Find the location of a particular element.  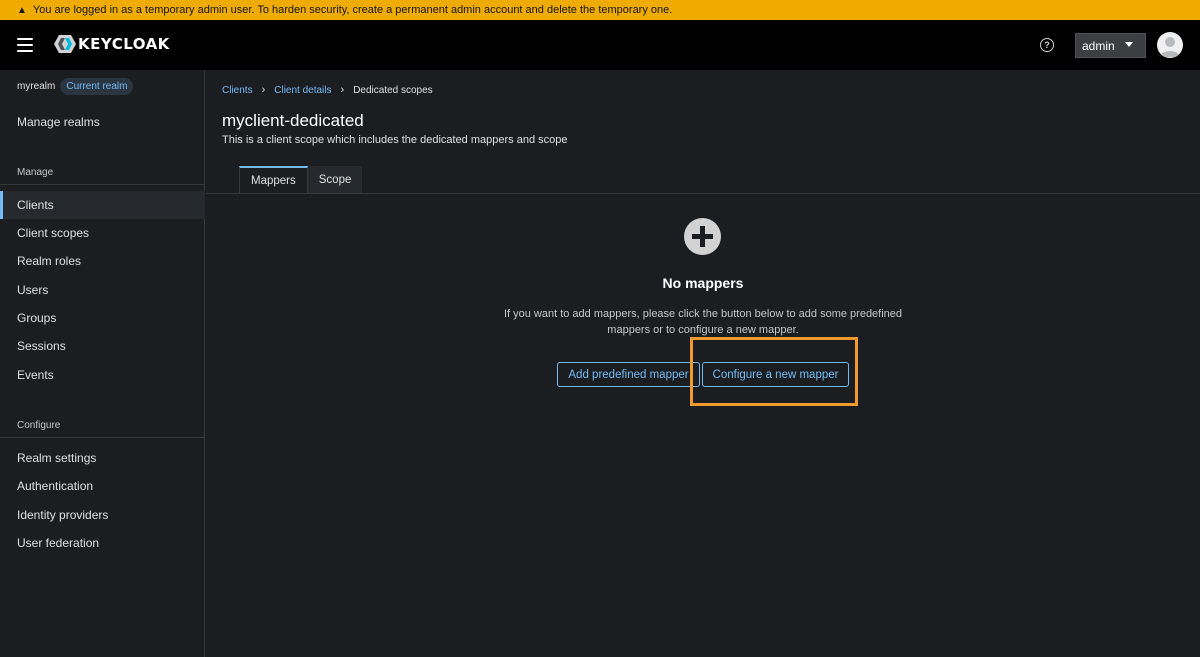

section-manage-heading: Manage is located at coordinates (35, 172).